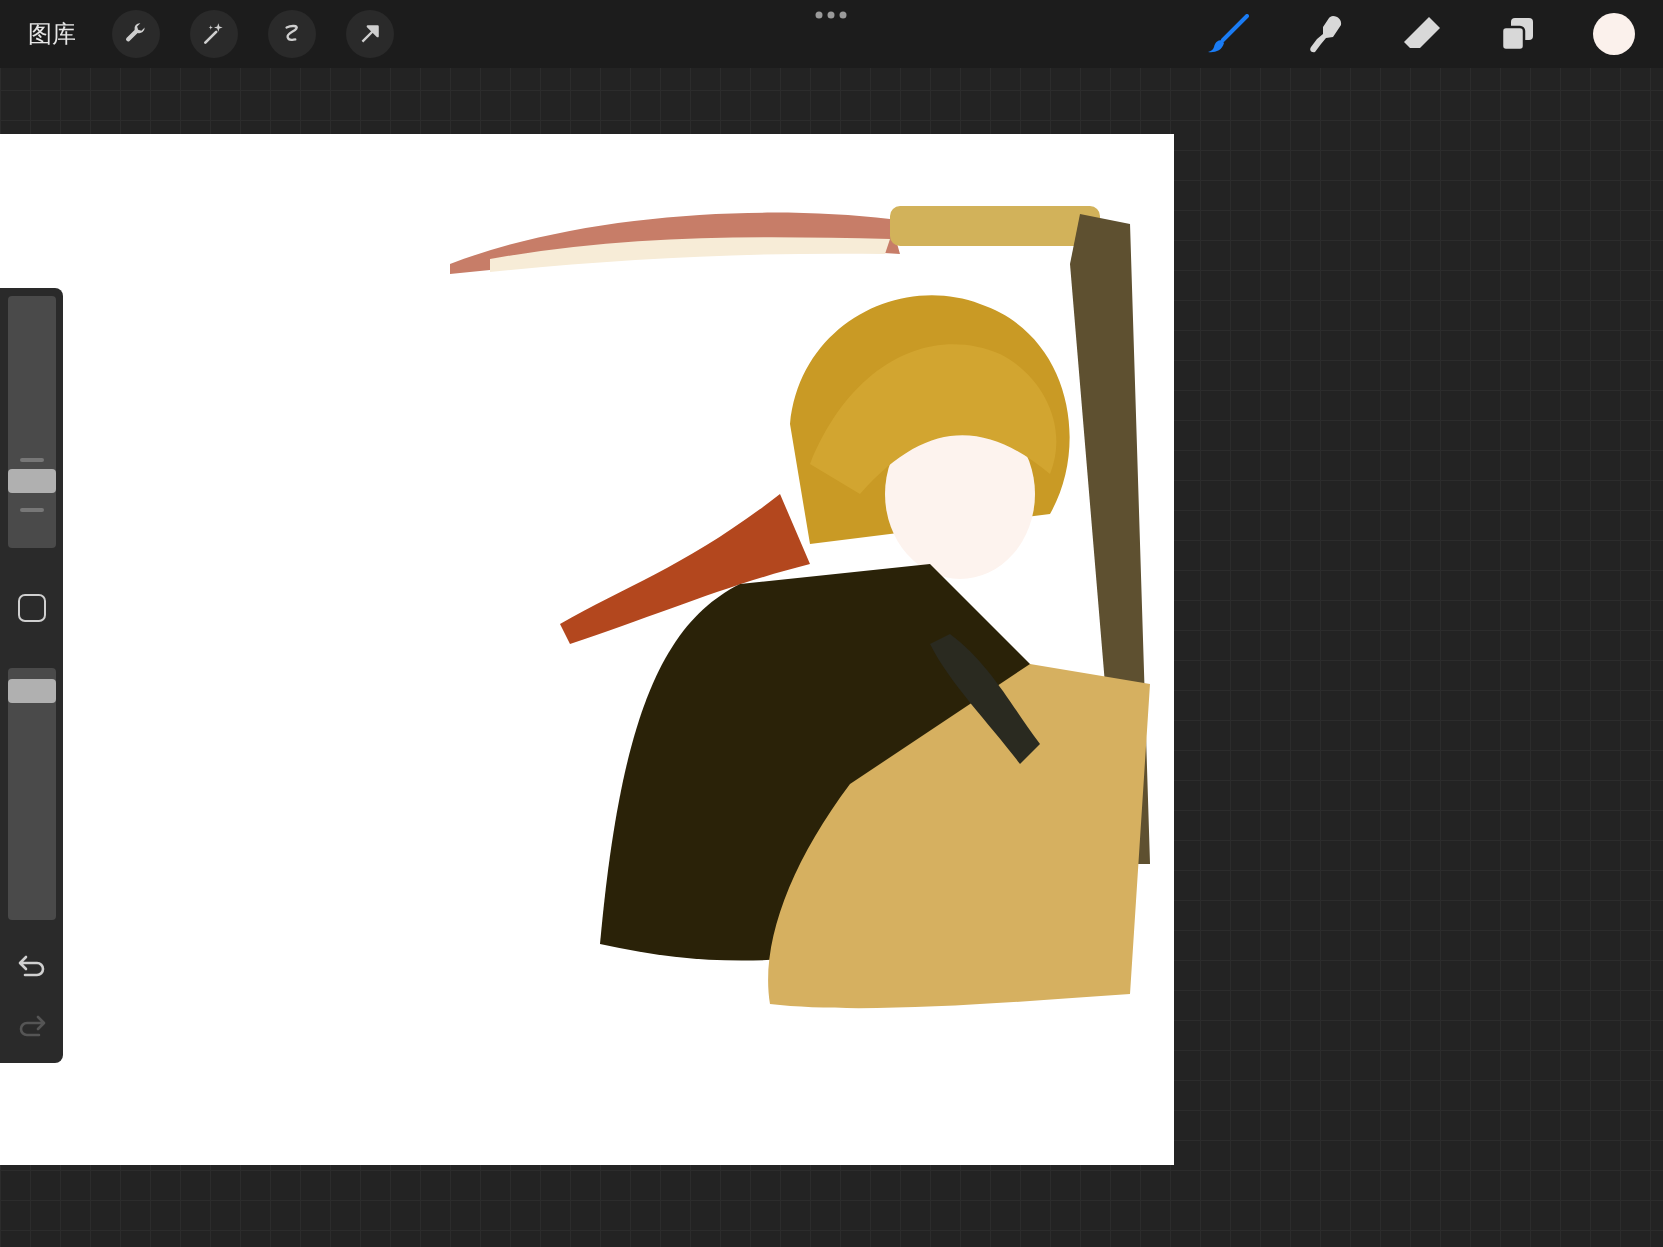  I want to click on gallery-button: 图库, so click(52, 34).